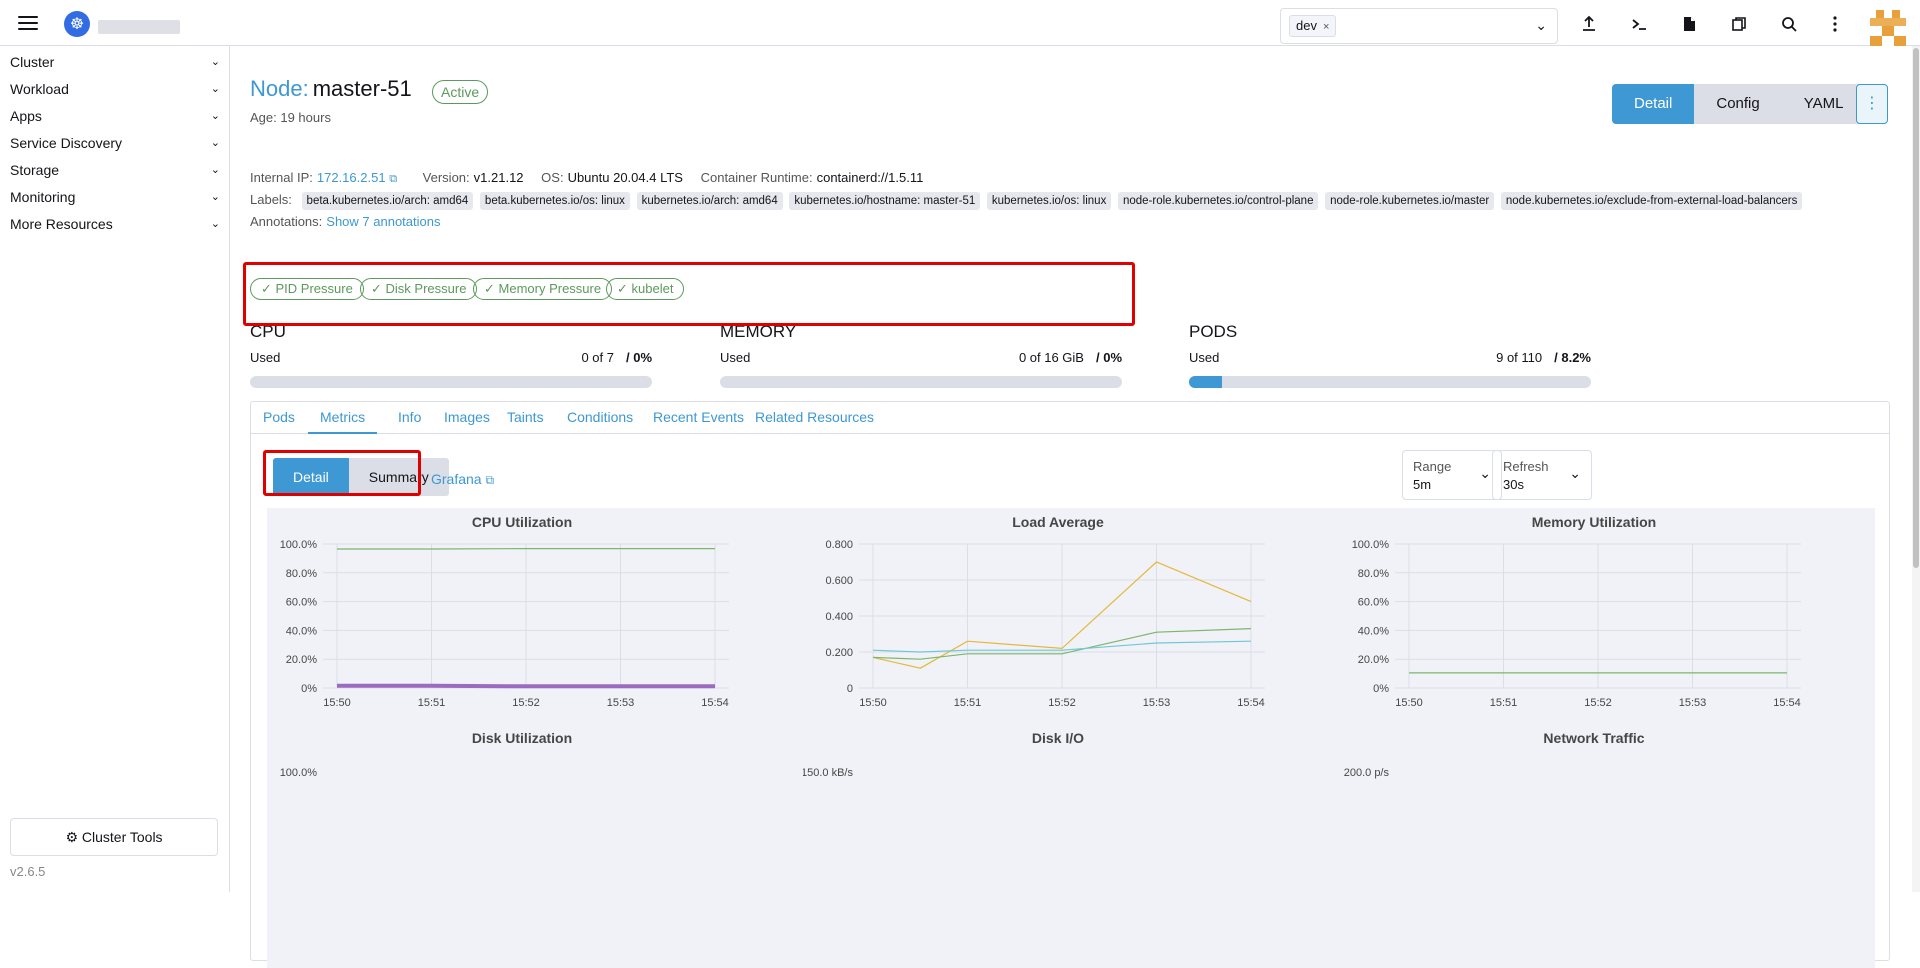 The image size is (1920, 968). I want to click on config-view-button: Config, so click(1737, 104).